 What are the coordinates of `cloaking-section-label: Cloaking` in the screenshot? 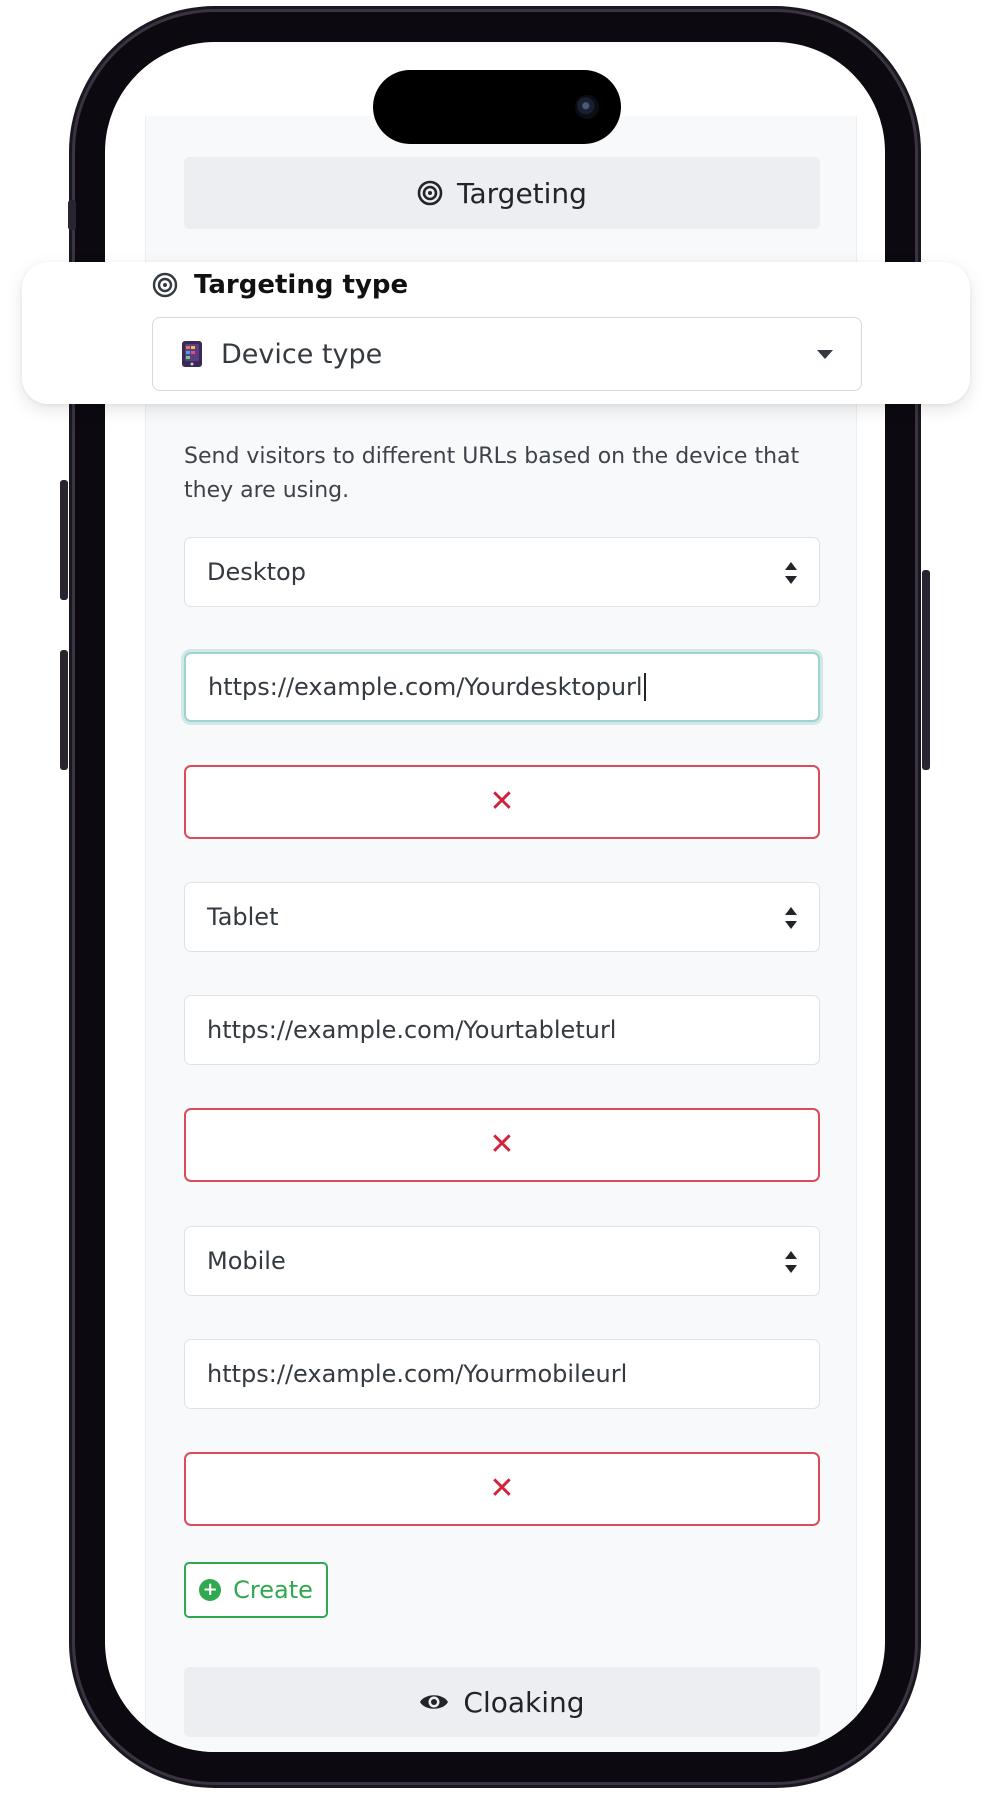 It's located at (524, 1702).